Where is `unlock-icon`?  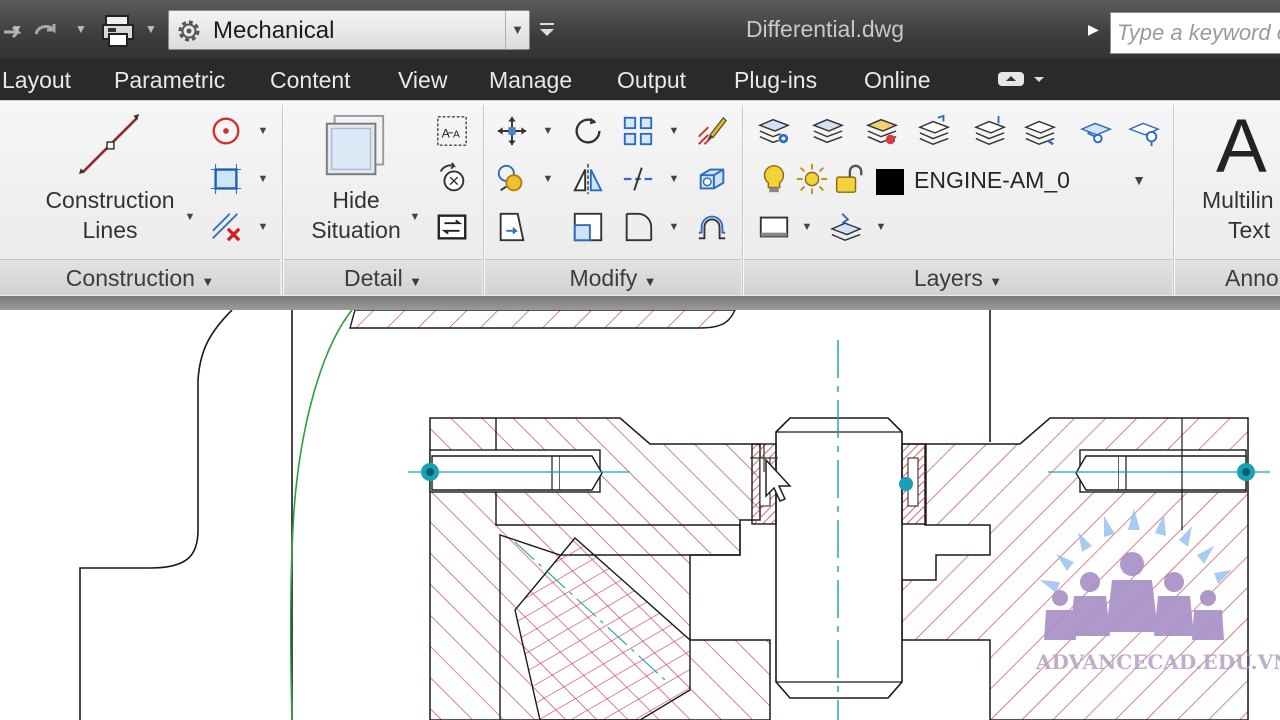 unlock-icon is located at coordinates (848, 179).